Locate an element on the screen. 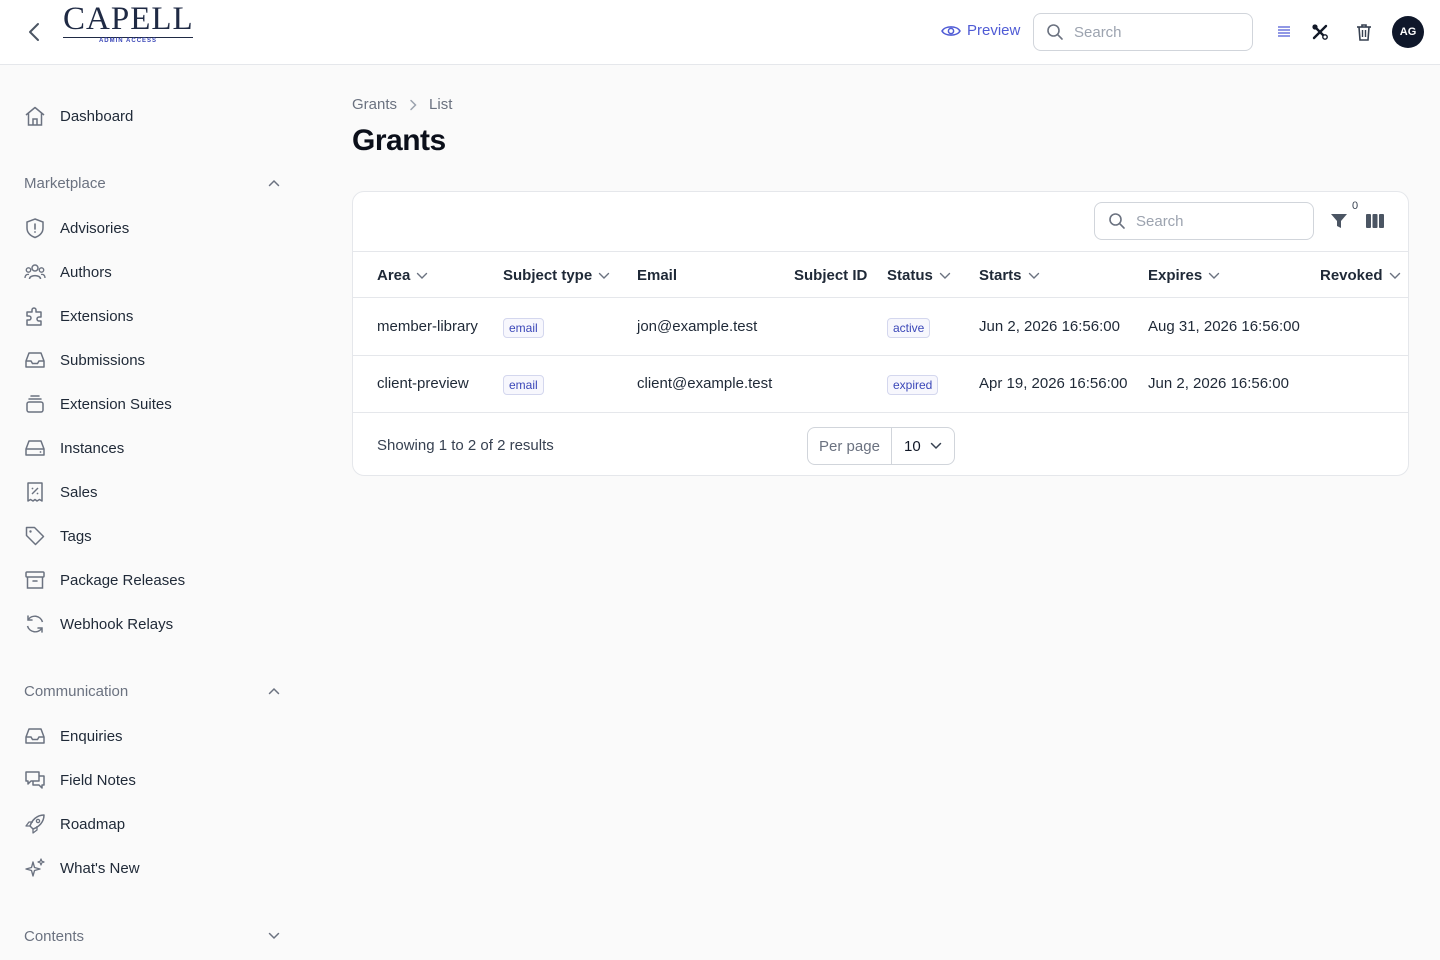  table-search is located at coordinates (1204, 221).